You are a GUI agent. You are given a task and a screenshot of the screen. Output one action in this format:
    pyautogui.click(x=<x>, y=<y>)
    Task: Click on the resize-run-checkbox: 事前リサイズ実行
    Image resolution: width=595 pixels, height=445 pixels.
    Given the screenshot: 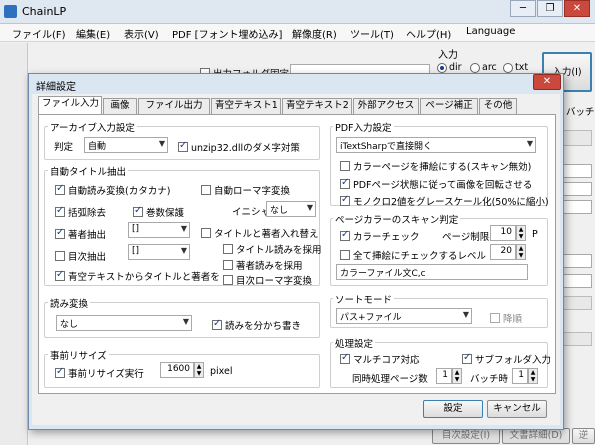 What is the action you would take?
    pyautogui.click(x=99, y=373)
    